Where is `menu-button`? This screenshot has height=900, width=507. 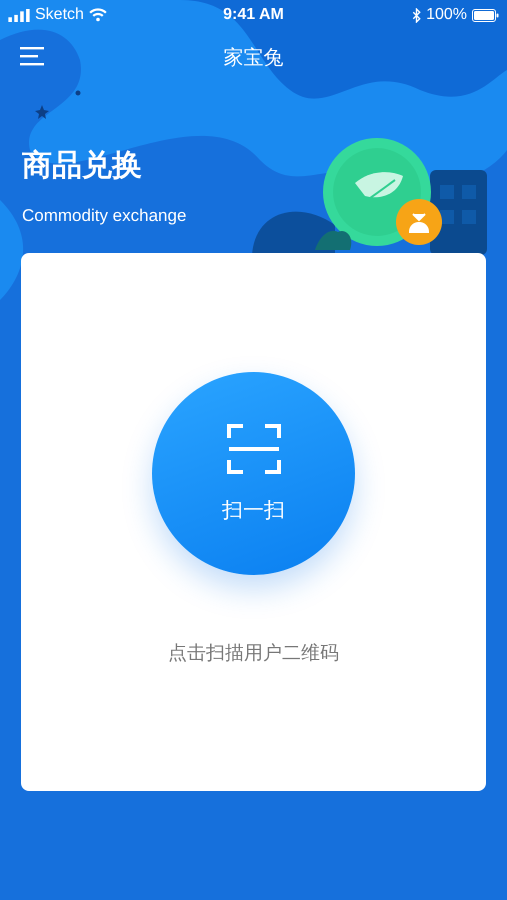 menu-button is located at coordinates (32, 56).